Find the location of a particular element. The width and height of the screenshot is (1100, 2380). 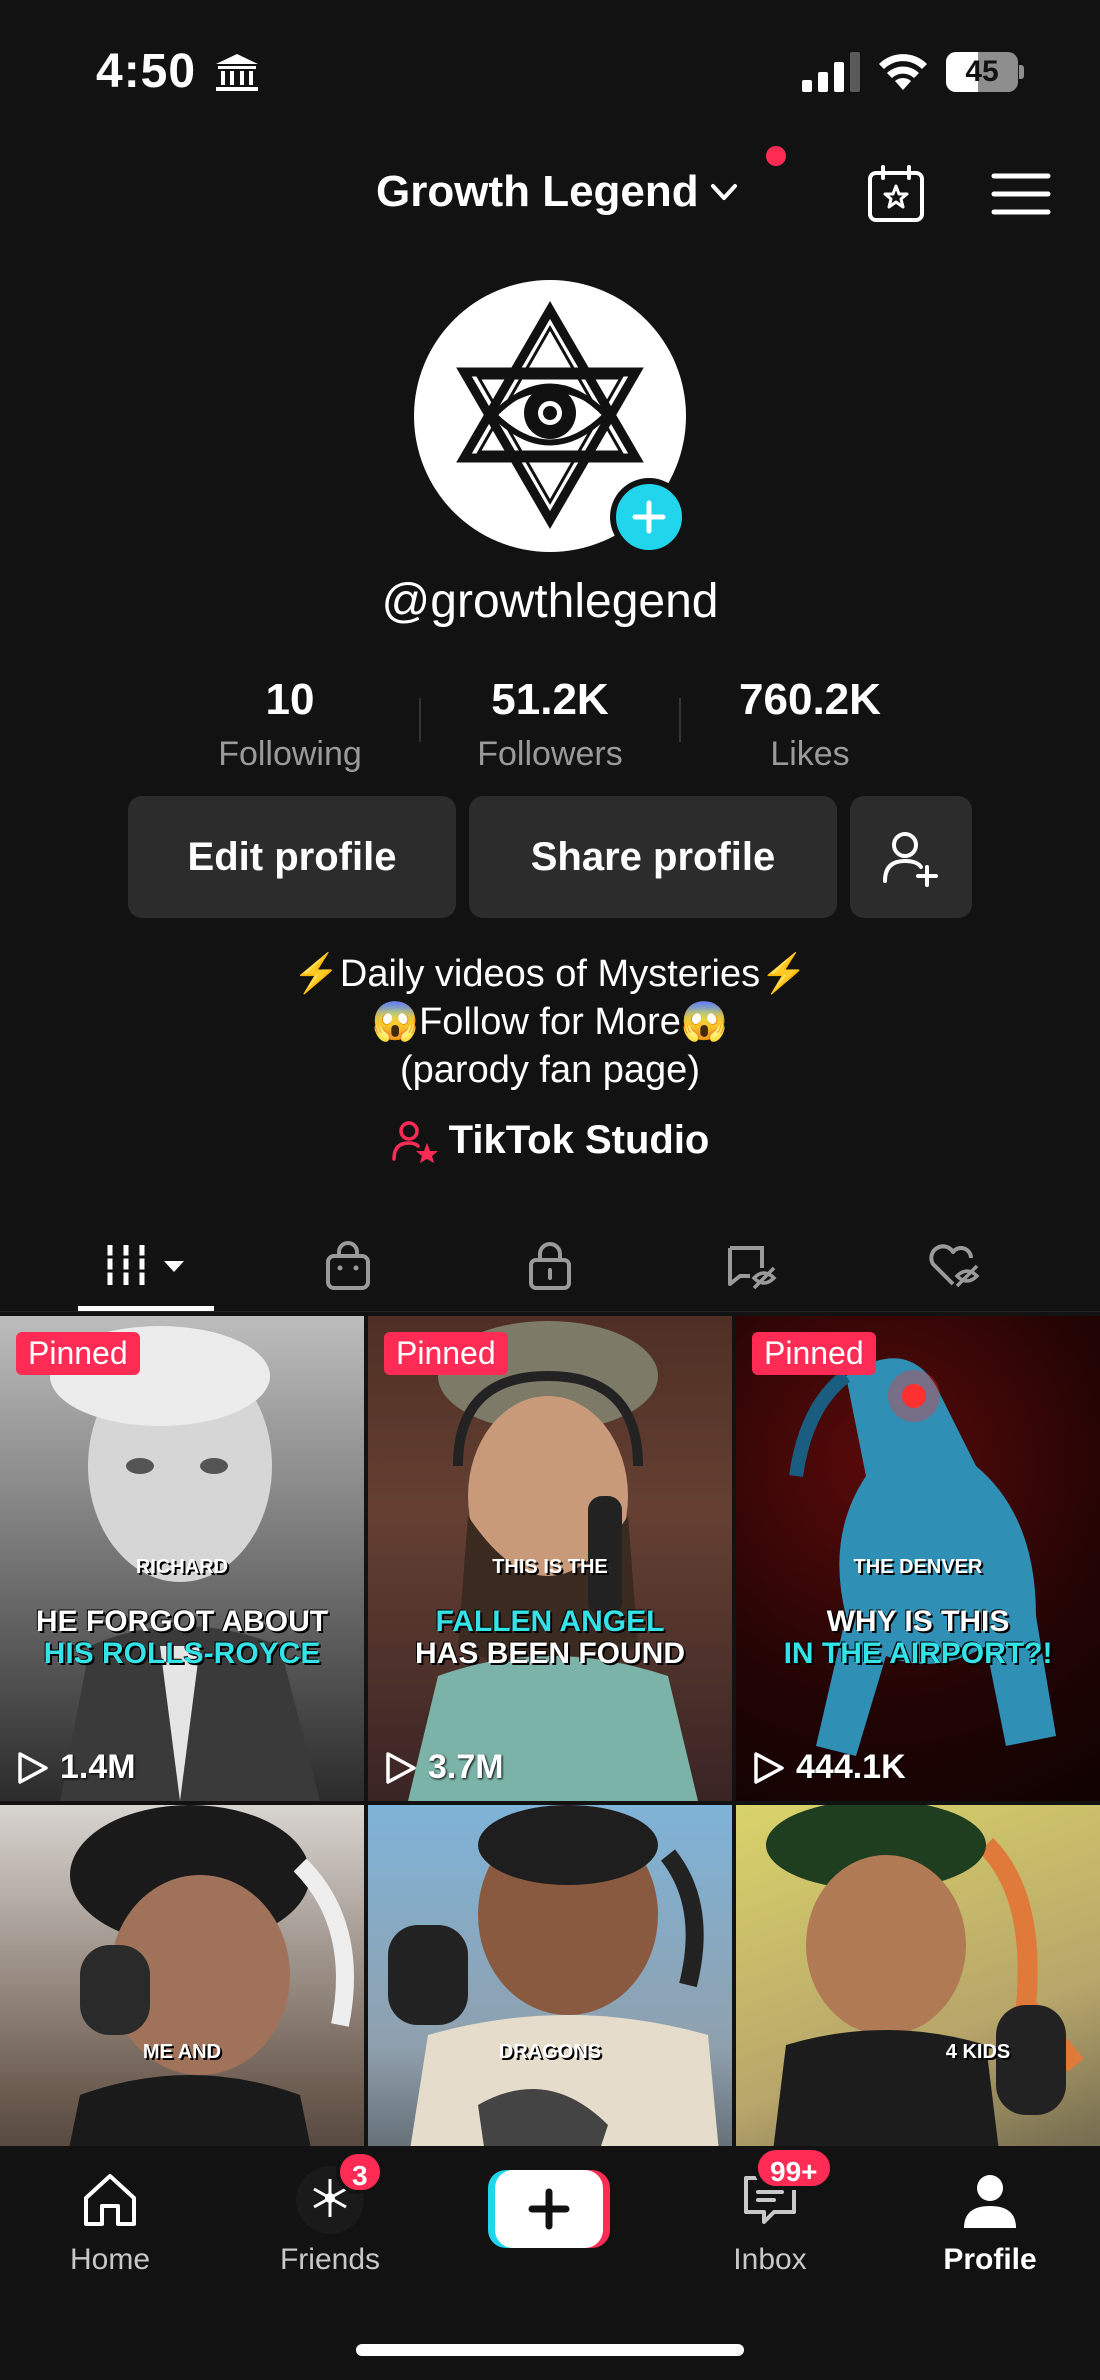

add-friend-button is located at coordinates (911, 857).